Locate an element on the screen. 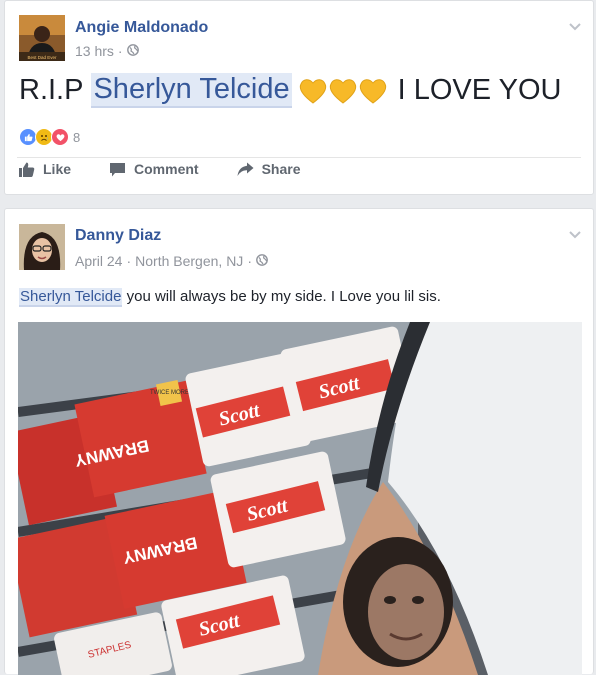 The height and width of the screenshot is (675, 596). post-text: R.I.P Sherlyn Telcide I LOVE YOU is located at coordinates (290, 90).